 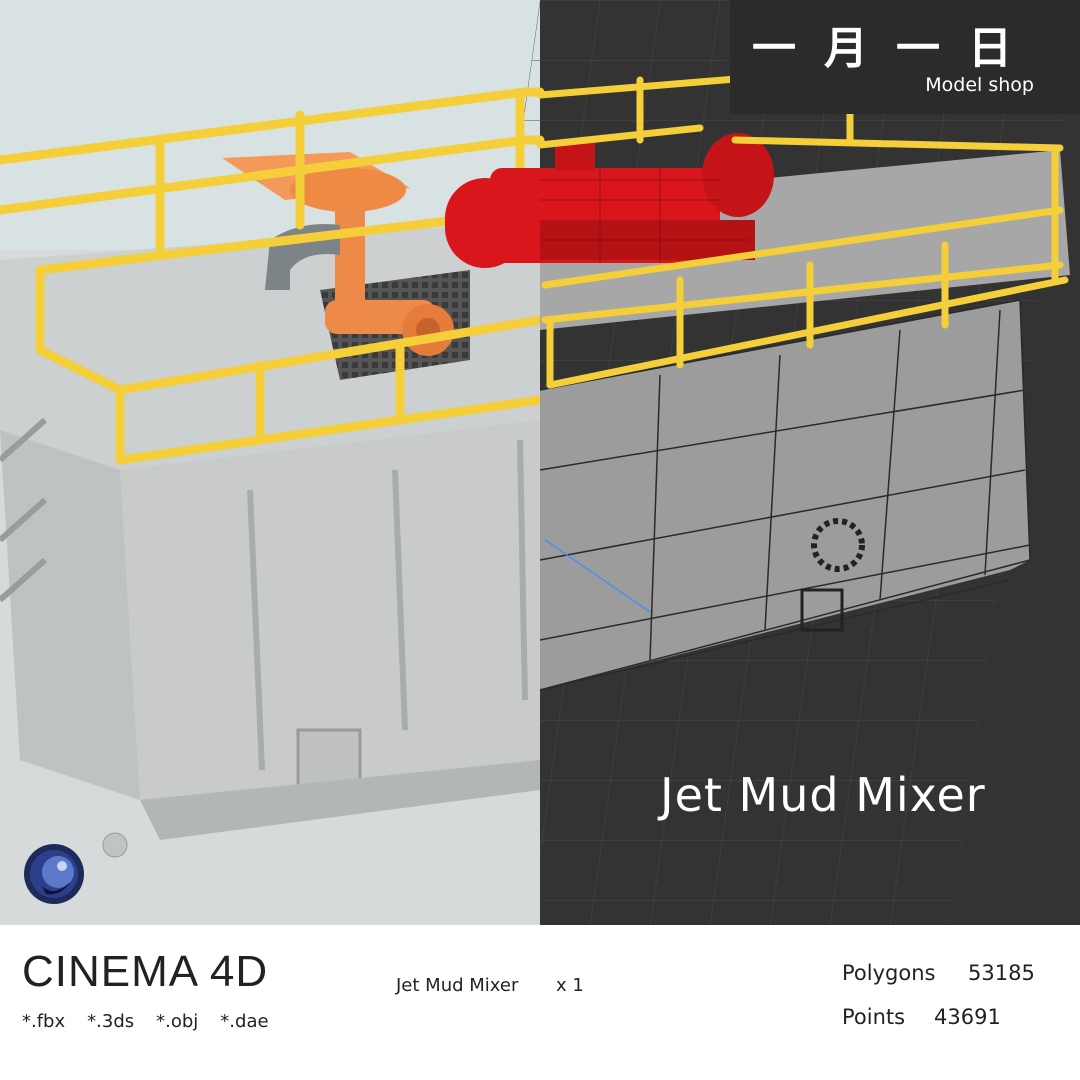 I want to click on file-format: *.dae, so click(x=244, y=1021).